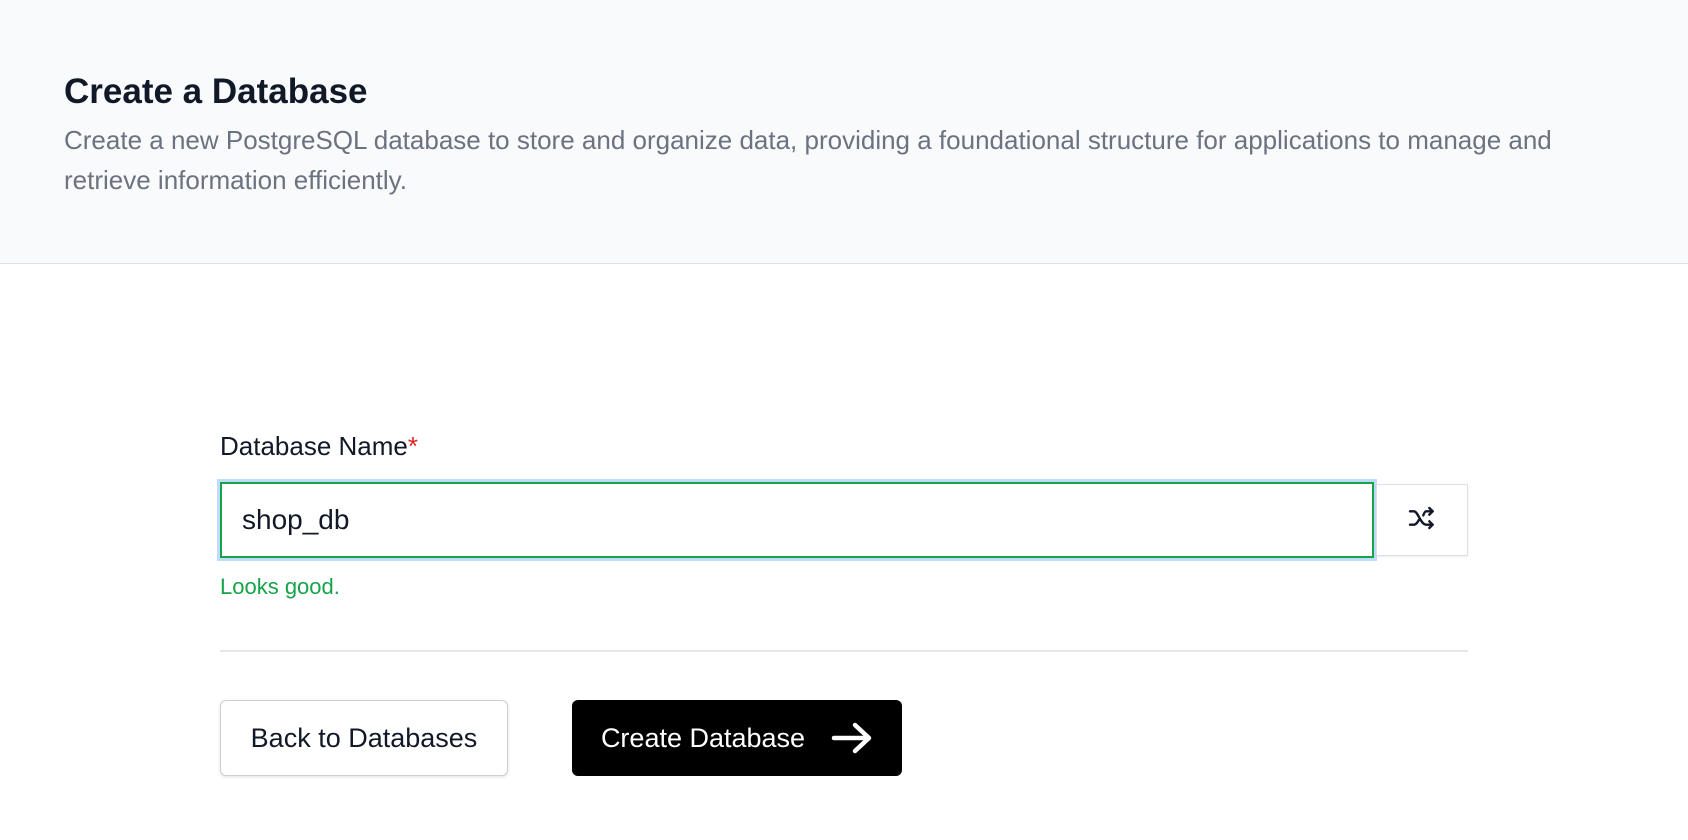 This screenshot has width=1688, height=840. Describe the element at coordinates (413, 446) in the screenshot. I see `required-marker: *` at that location.